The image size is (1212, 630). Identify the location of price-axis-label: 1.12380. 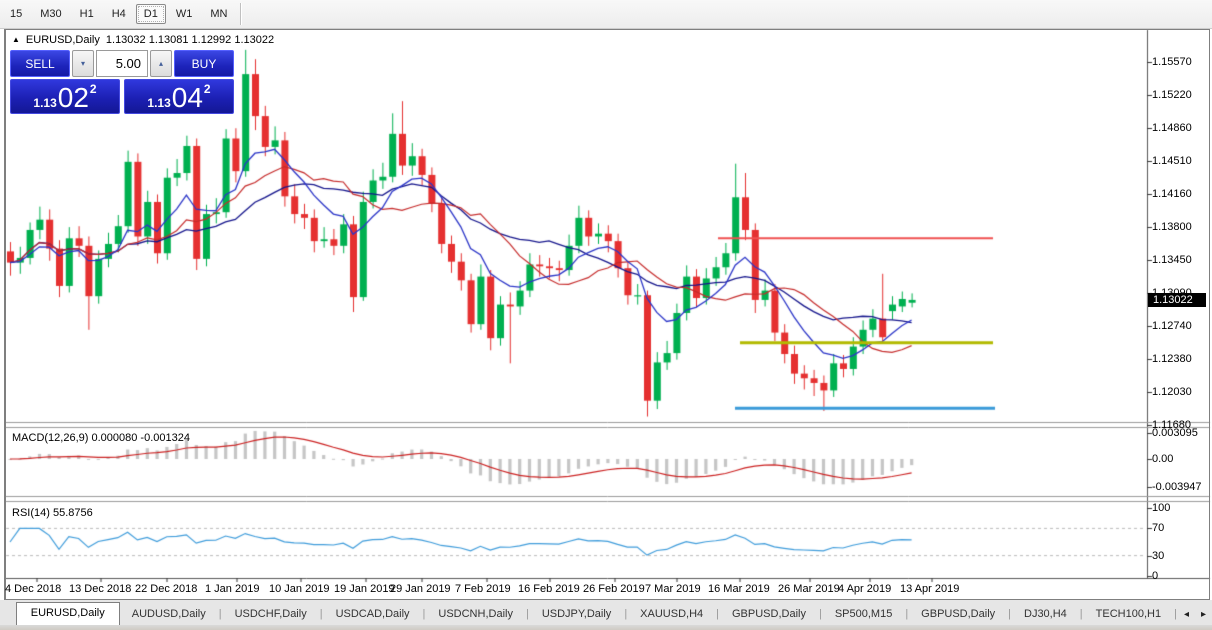
(1172, 359).